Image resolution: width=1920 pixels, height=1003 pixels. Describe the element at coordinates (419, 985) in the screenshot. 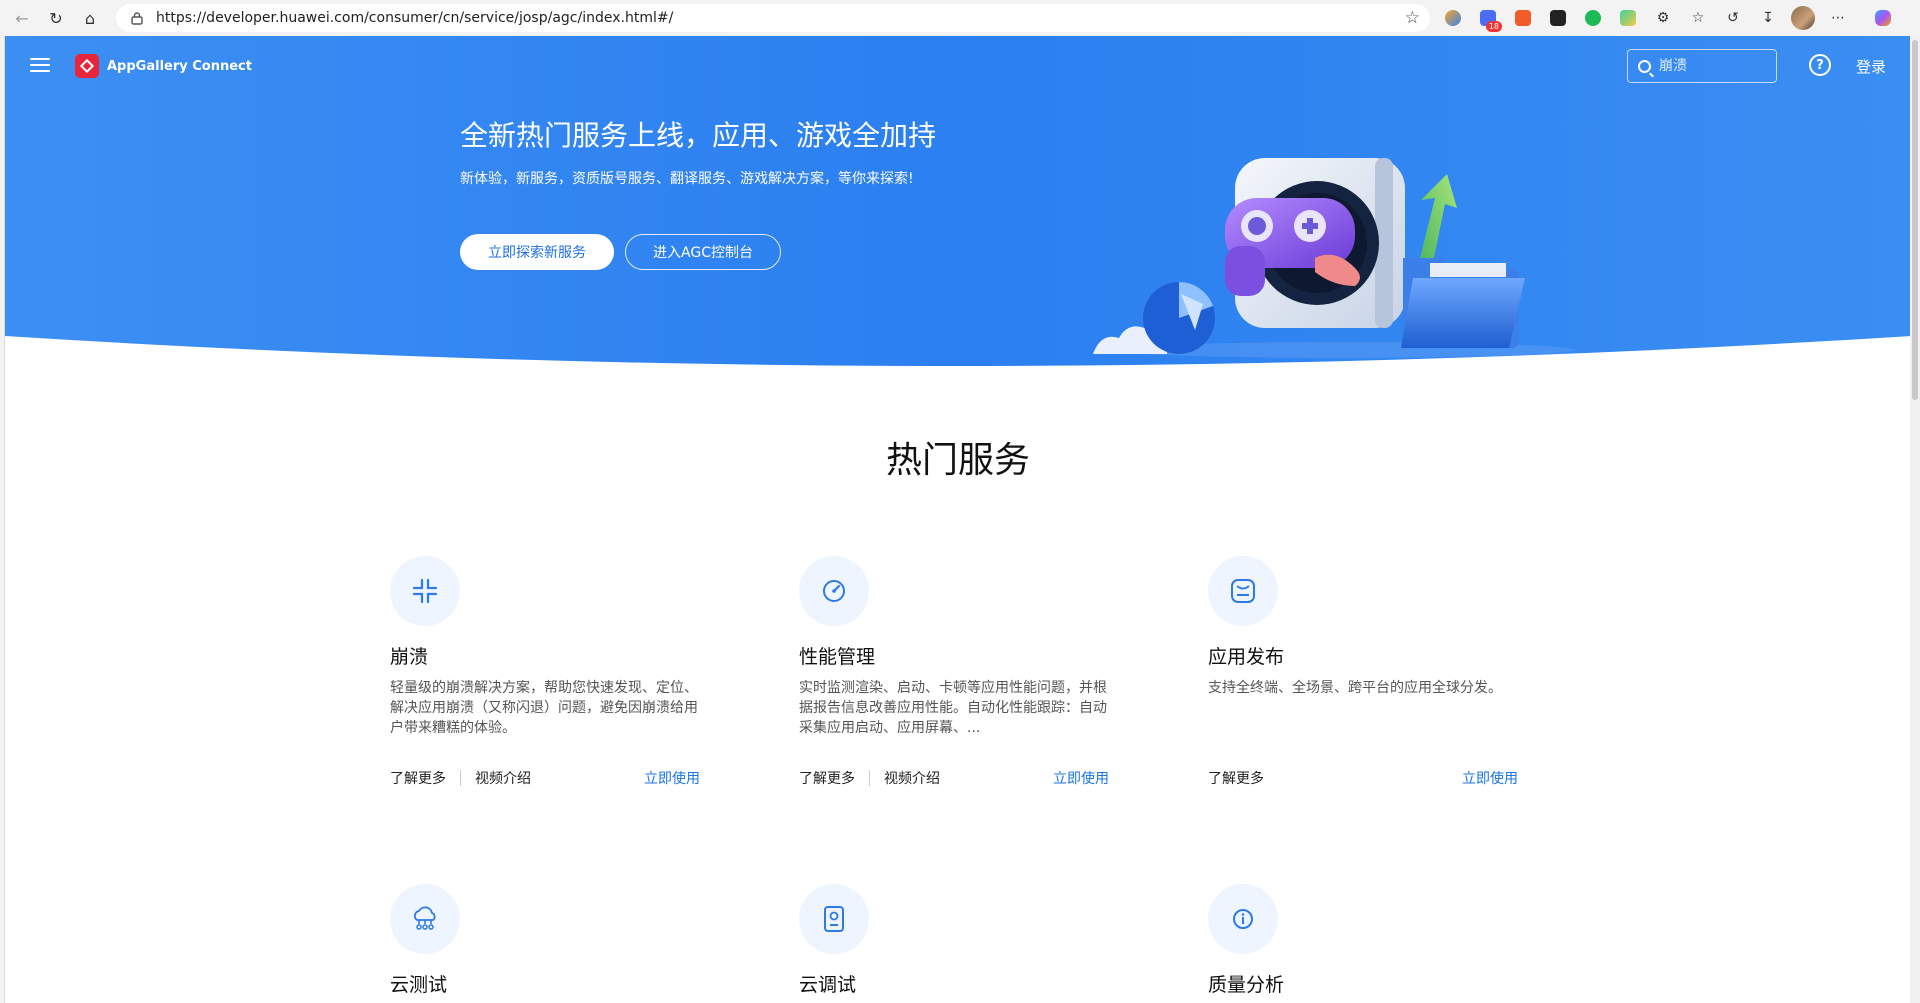

I see `card-title: 云测试` at that location.